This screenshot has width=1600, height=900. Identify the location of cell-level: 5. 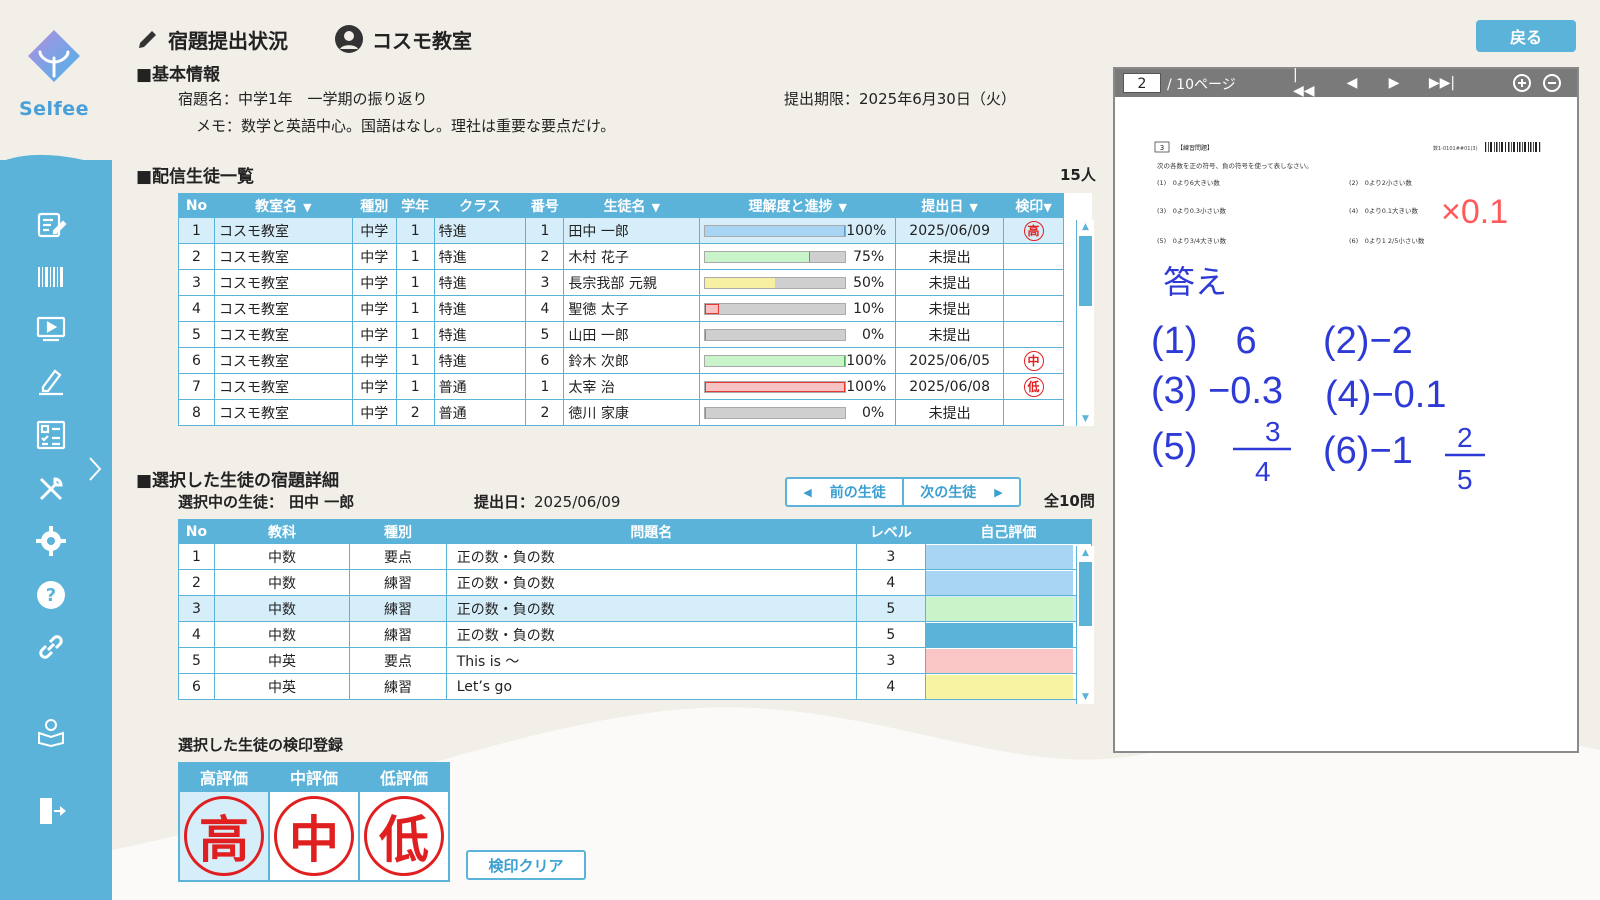
(890, 608).